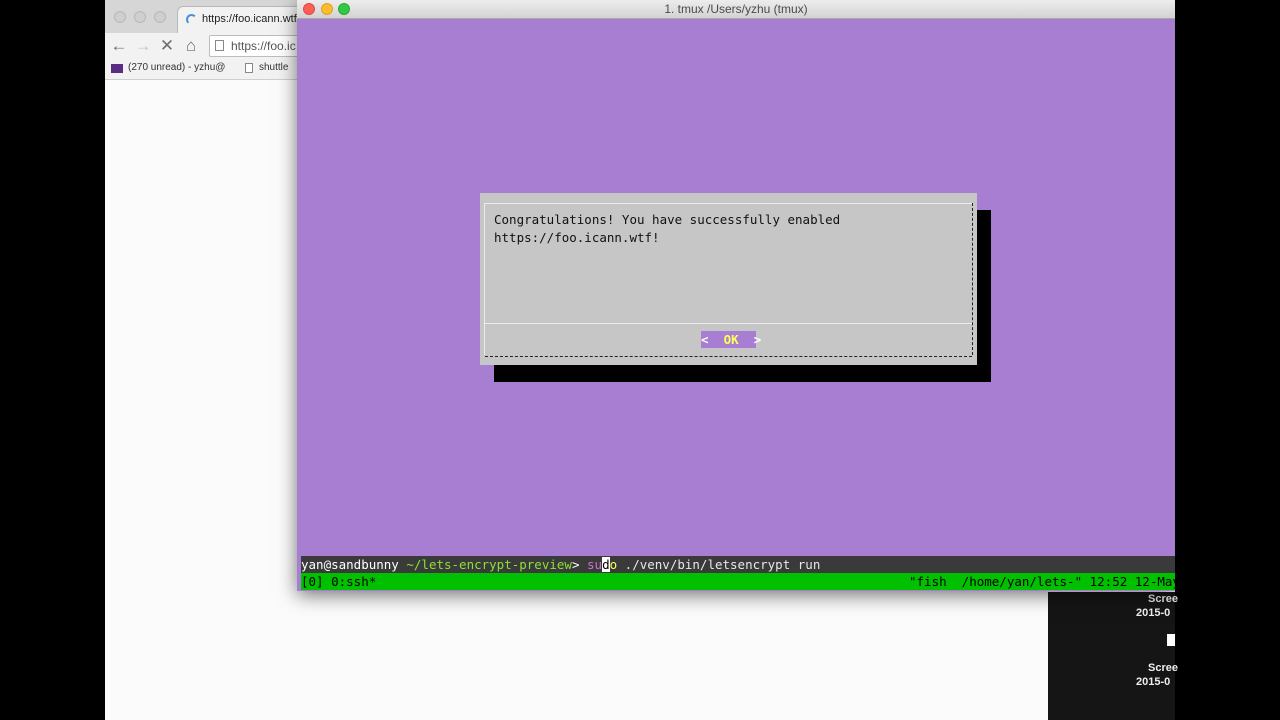  I want to click on terminal-titlebar: 1. tmux /Users/yzhu (tmux), so click(736, 9).